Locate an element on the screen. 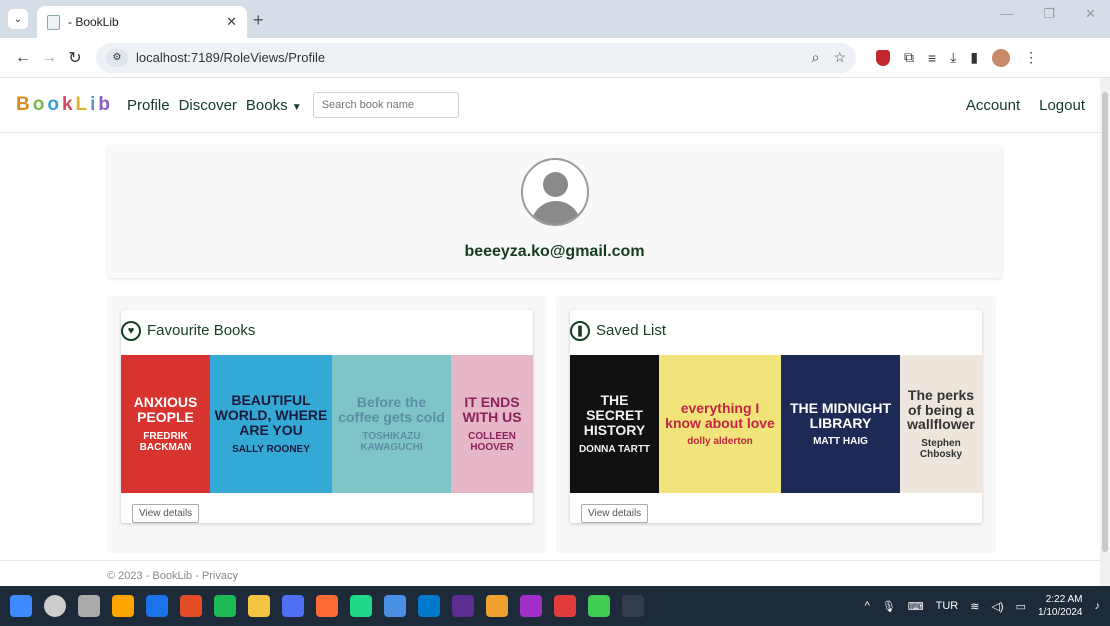 The height and width of the screenshot is (626, 1110). new-tab-icon: + is located at coordinates (258, 20).